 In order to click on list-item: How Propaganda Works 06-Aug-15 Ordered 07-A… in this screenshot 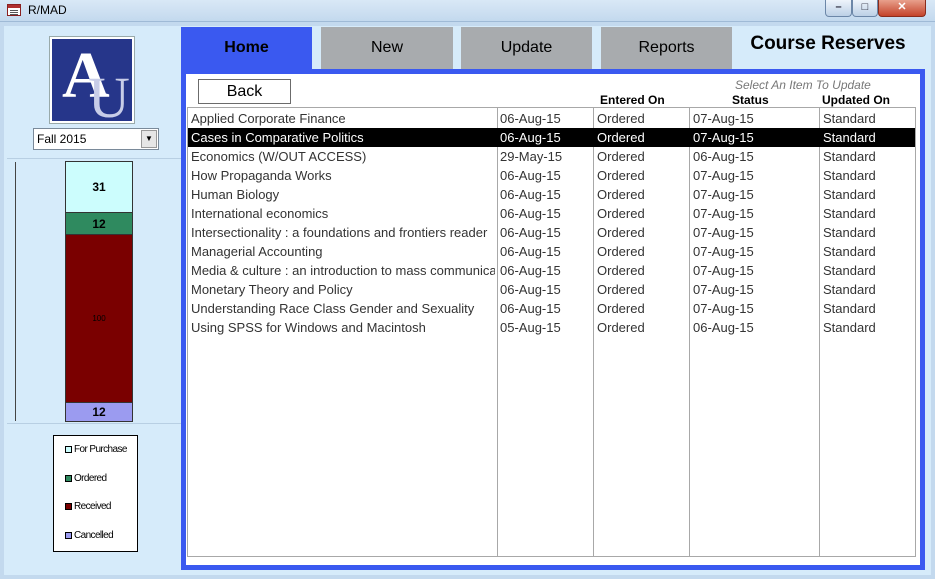, I will do `click(551, 175)`.